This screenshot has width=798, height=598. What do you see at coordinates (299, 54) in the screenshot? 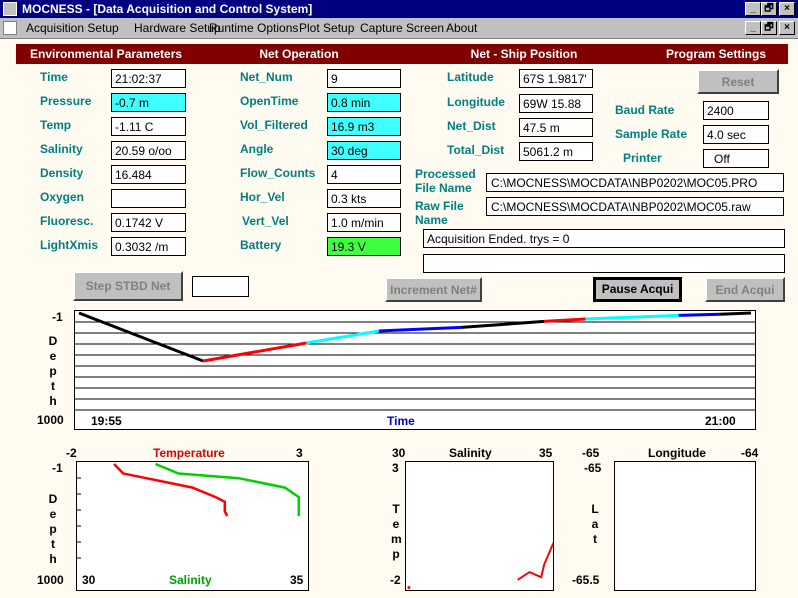
I see `header-net-operation: Net Operation` at bounding box center [299, 54].